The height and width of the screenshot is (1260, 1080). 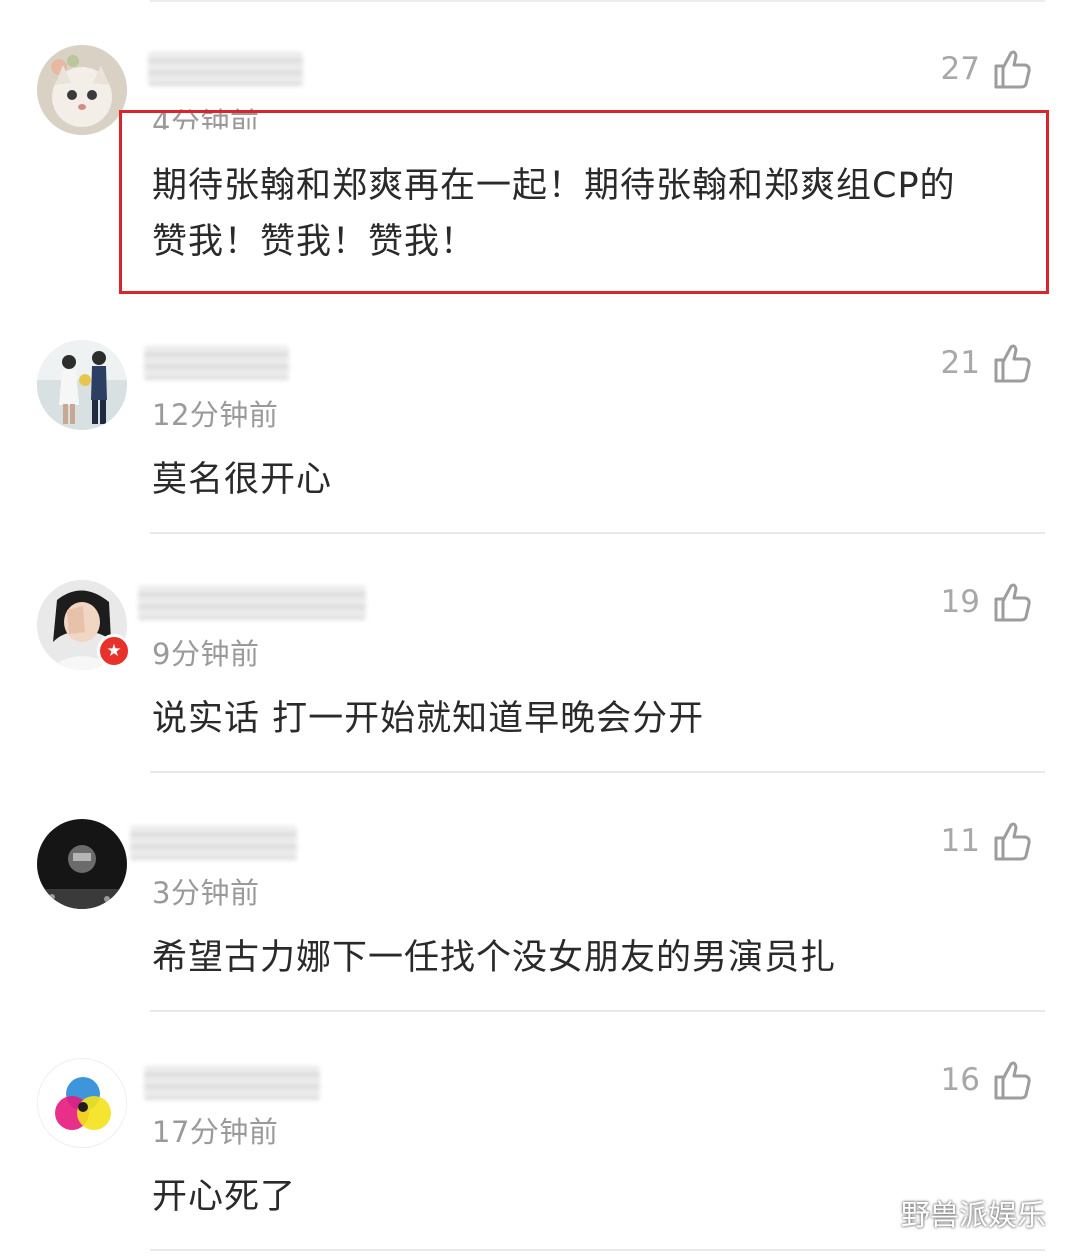 I want to click on like-button: 16, so click(x=986, y=1080).